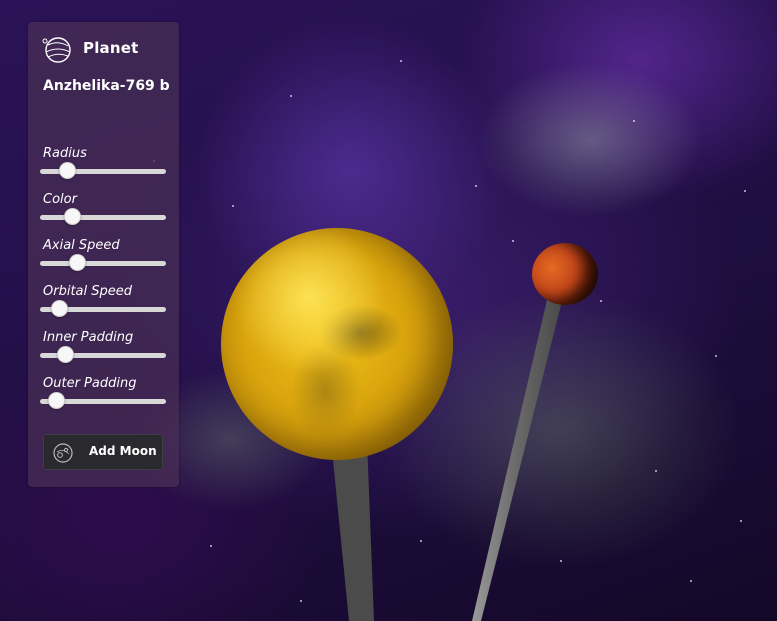  What do you see at coordinates (65, 153) in the screenshot?
I see `radius-label: Radius` at bounding box center [65, 153].